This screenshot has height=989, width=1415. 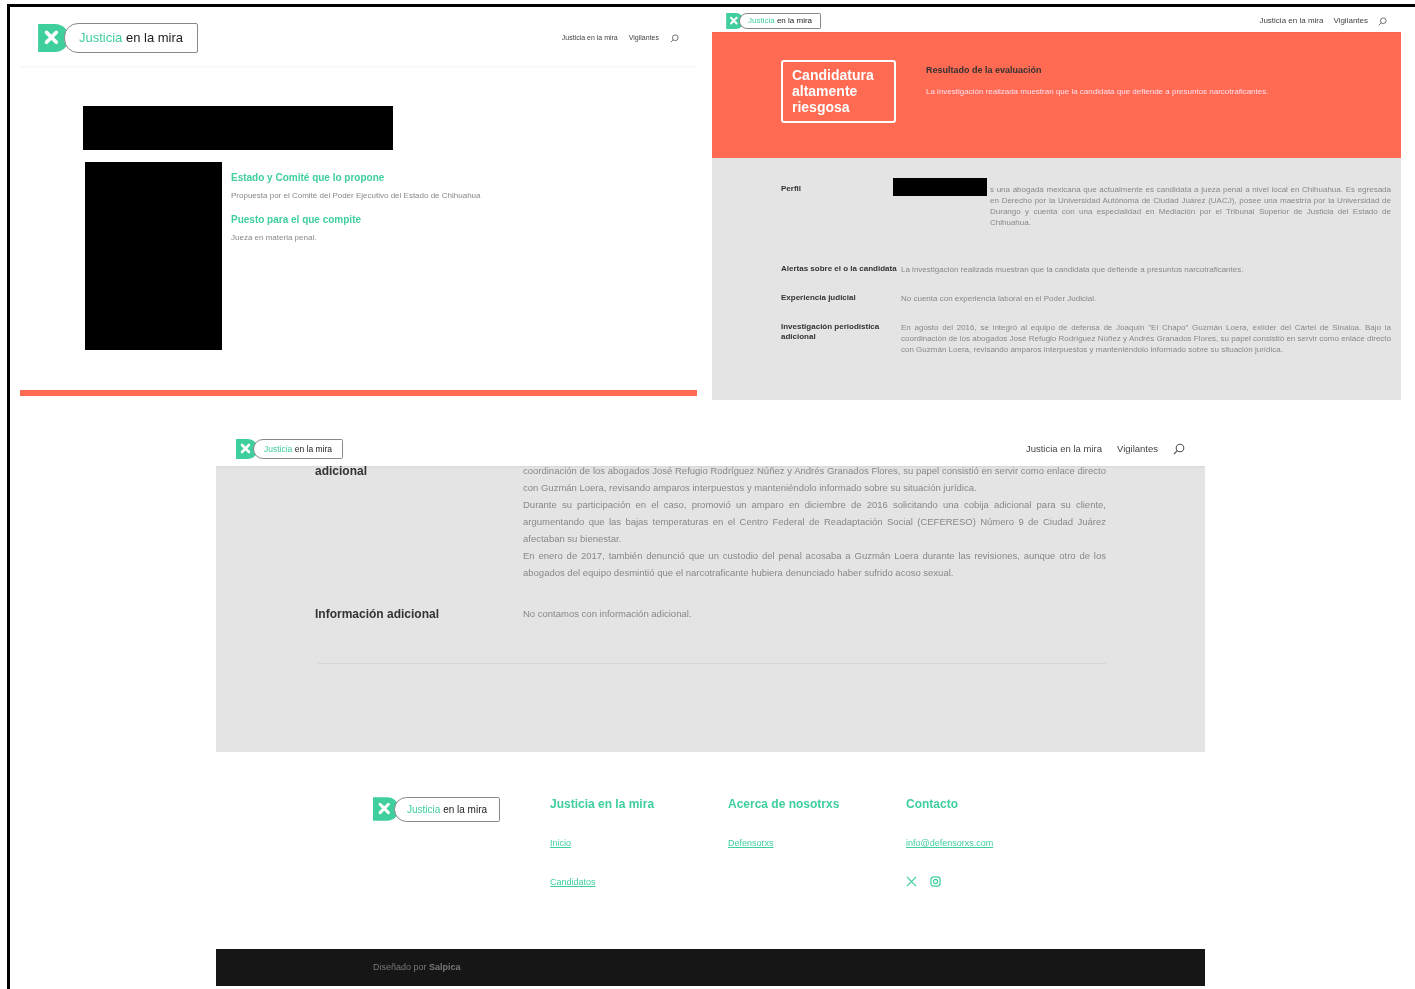 What do you see at coordinates (814, 479) in the screenshot?
I see `paragraph-text: coordinación de los abogados José Refugio Rodríguez Núñez y Andrés Granados Flores, su papel consistió en servir como enlace directo con Guzmán Loera, revisando amparos interpuestos y manteniéndolo informado sobre su situación jurídica.` at bounding box center [814, 479].